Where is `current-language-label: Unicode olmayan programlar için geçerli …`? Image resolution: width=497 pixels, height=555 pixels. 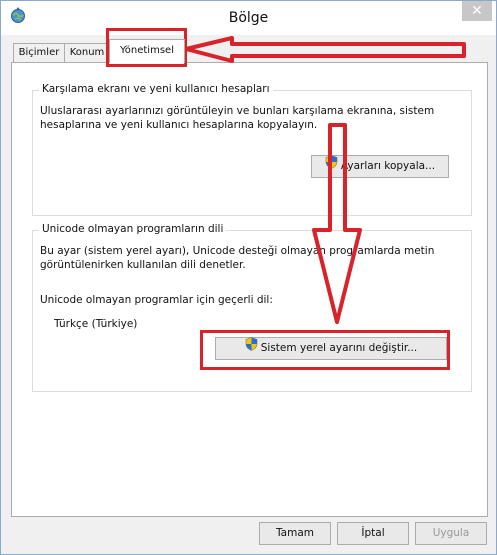 current-language-label: Unicode olmayan programlar için geçerli … is located at coordinates (156, 300).